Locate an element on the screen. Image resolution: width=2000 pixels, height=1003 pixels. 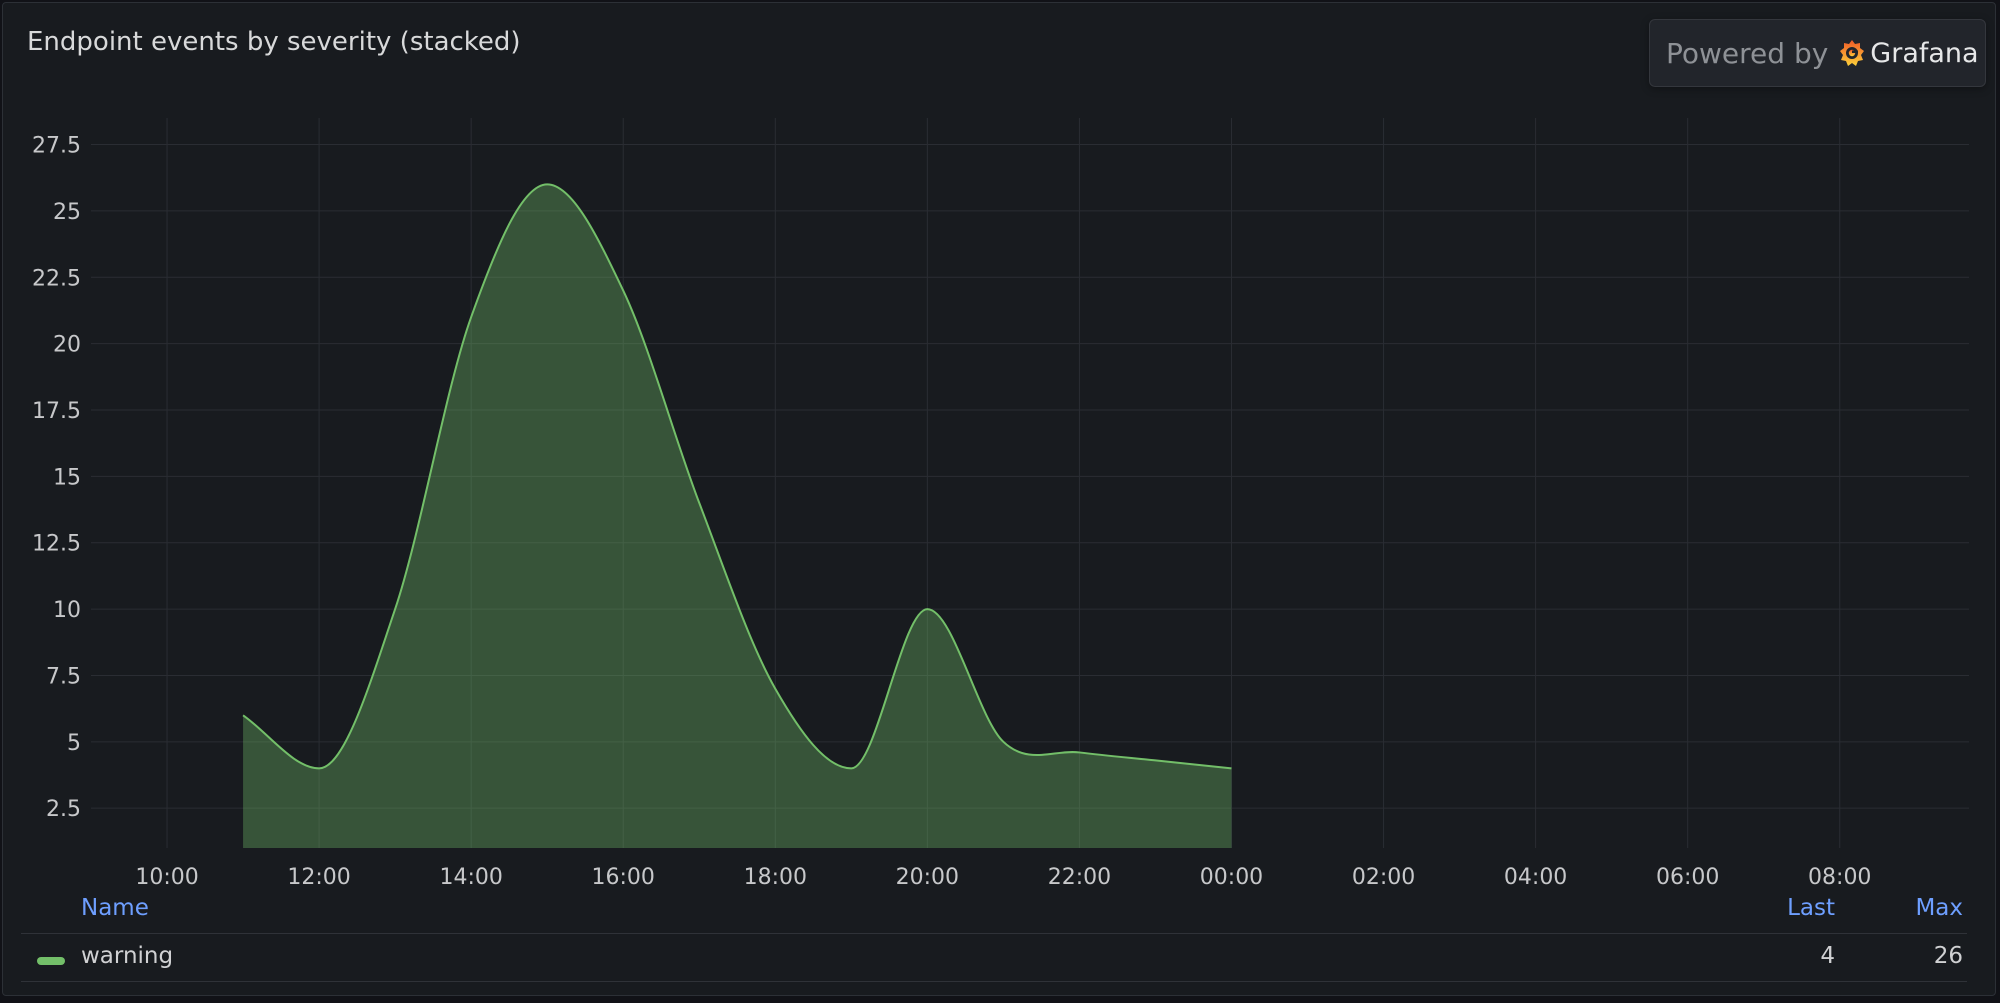
y-tick-label: 15 is located at coordinates (67, 477).